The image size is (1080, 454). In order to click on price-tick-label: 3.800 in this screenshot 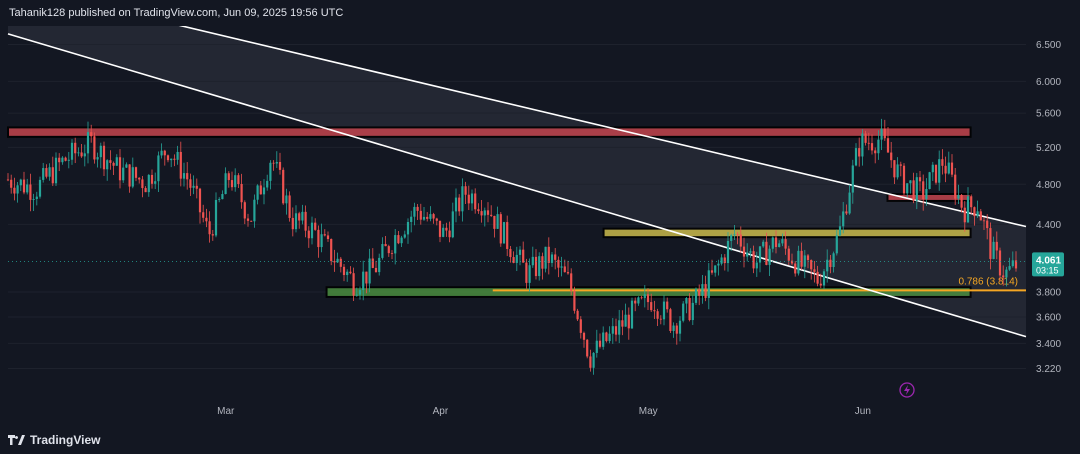, I will do `click(1048, 293)`.